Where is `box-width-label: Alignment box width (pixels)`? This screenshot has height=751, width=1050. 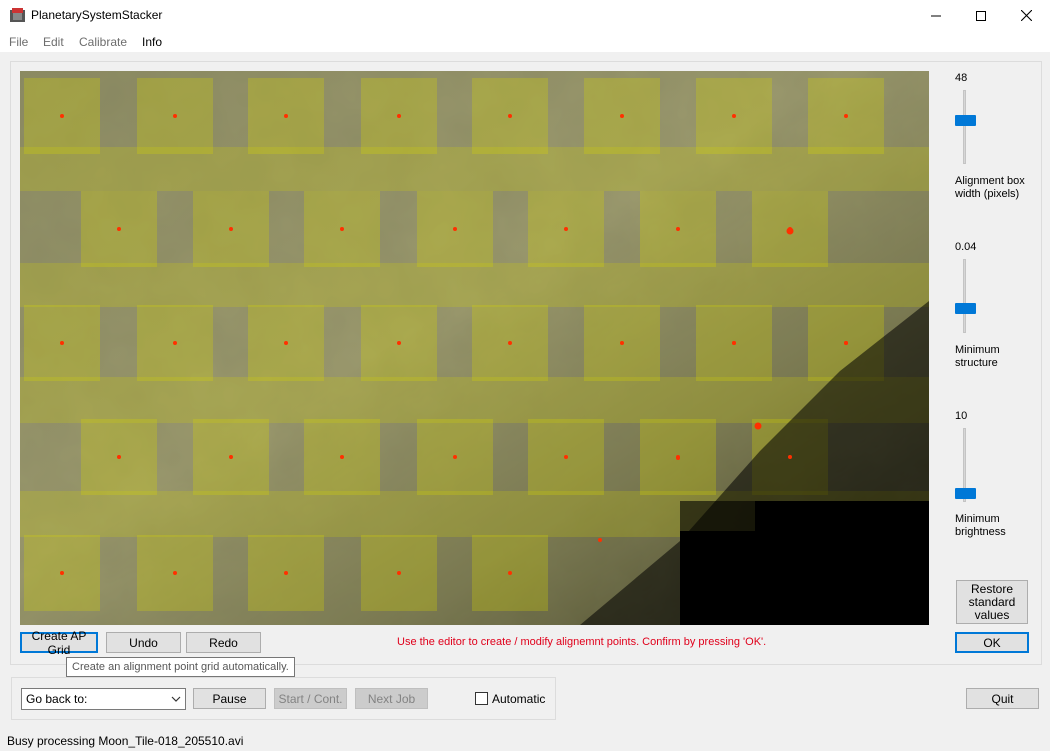
box-width-label: Alignment box width (pixels) is located at coordinates (990, 187).